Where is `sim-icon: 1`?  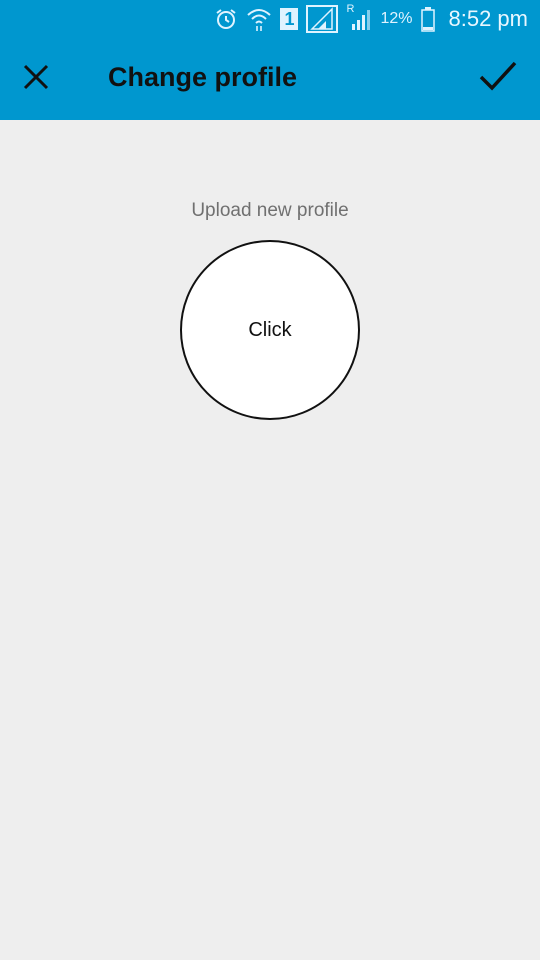 sim-icon: 1 is located at coordinates (289, 19).